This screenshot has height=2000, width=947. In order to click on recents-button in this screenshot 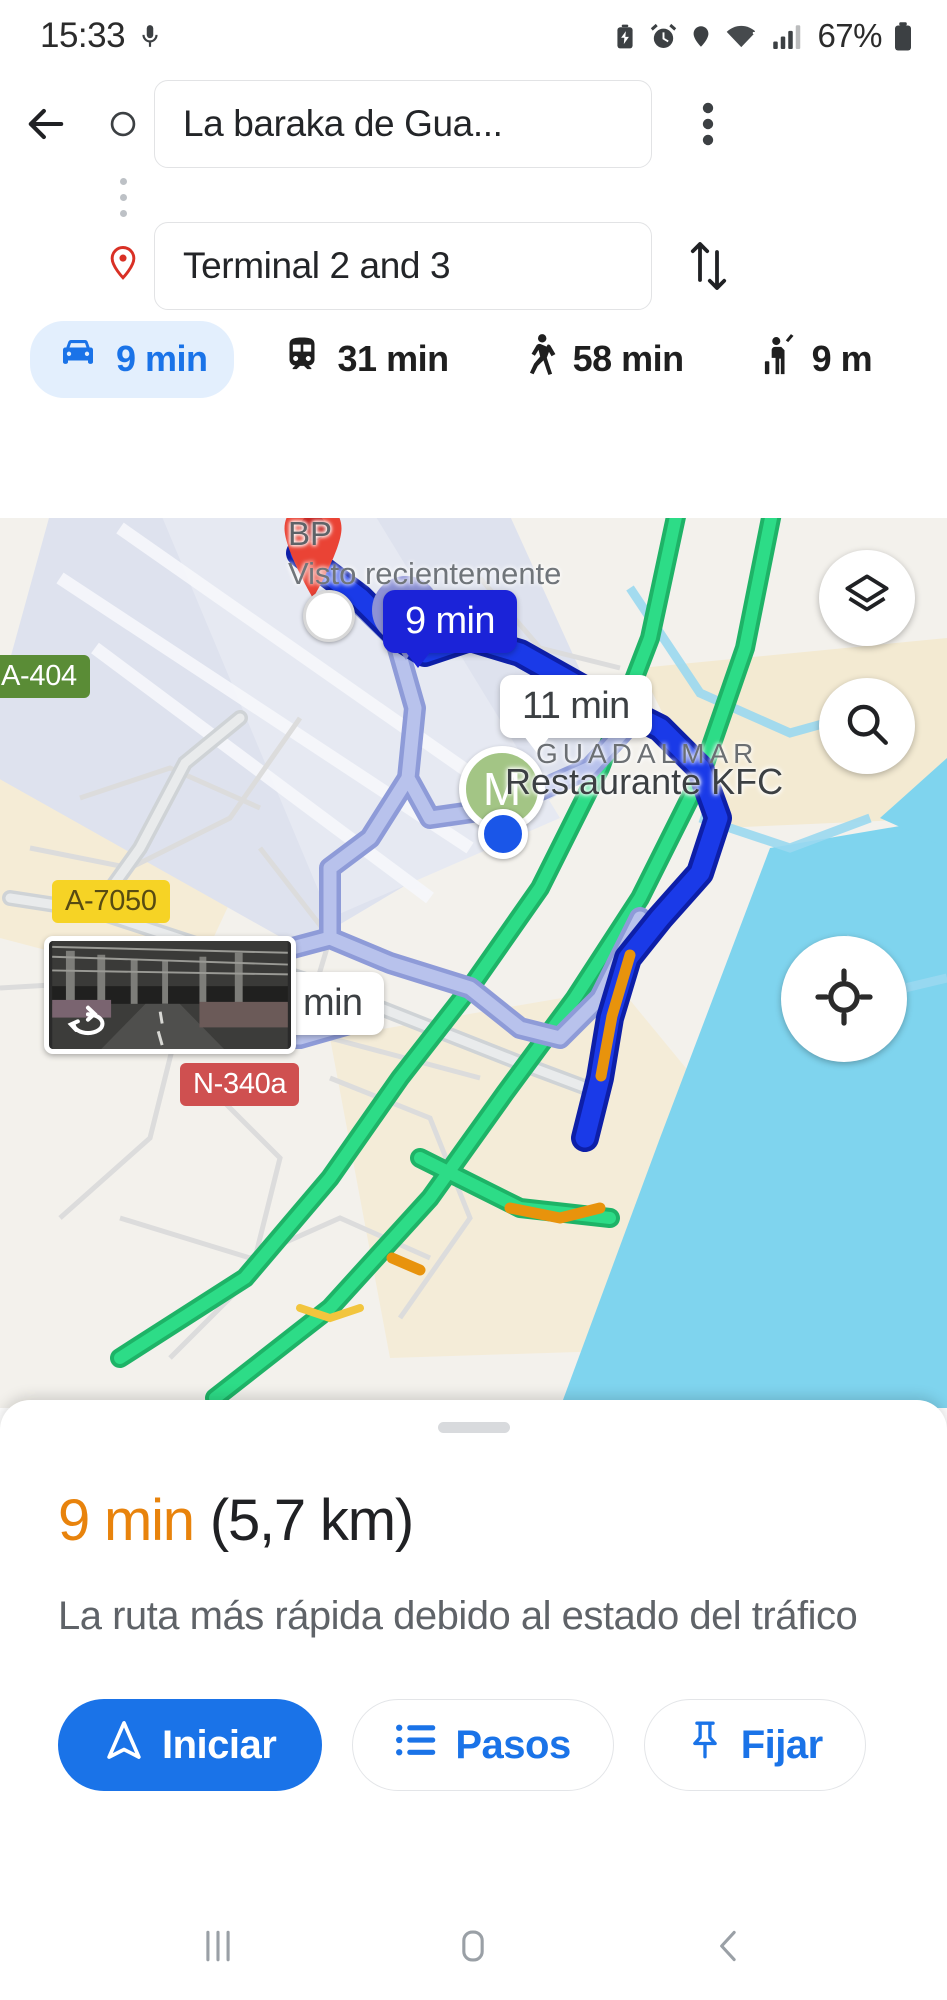, I will do `click(218, 1948)`.